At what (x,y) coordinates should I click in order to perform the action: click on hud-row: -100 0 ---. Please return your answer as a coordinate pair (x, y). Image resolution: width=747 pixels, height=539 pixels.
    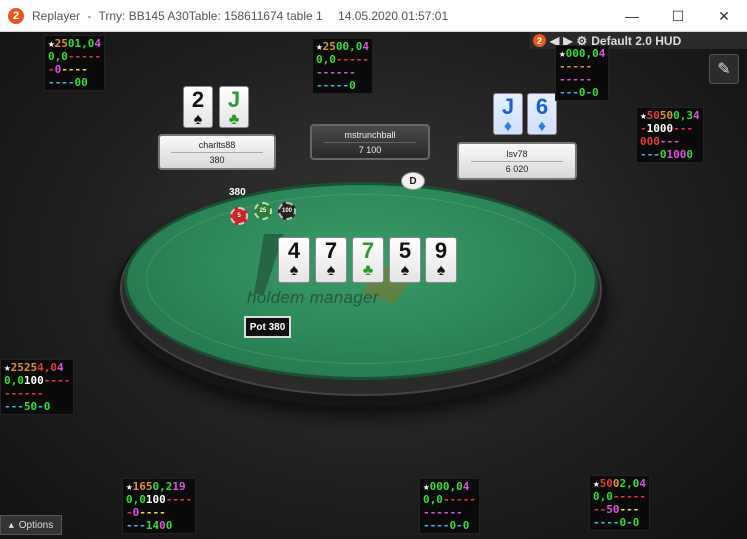
    Looking at the image, I should click on (670, 128).